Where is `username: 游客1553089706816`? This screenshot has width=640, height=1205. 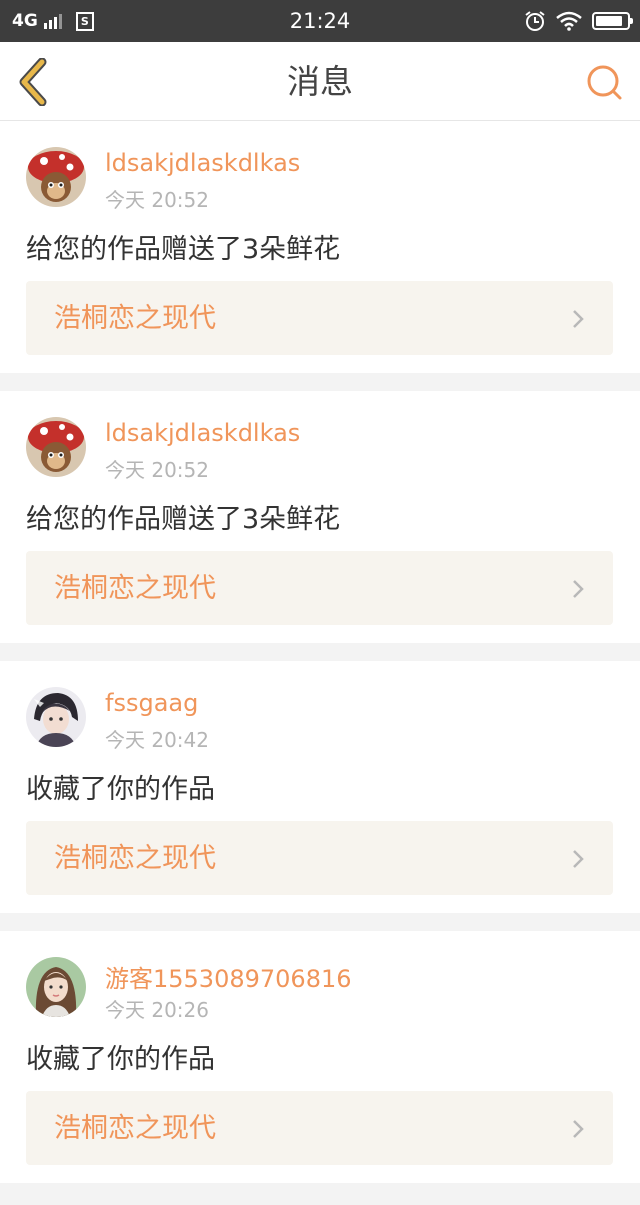 username: 游客1553089706816 is located at coordinates (228, 976).